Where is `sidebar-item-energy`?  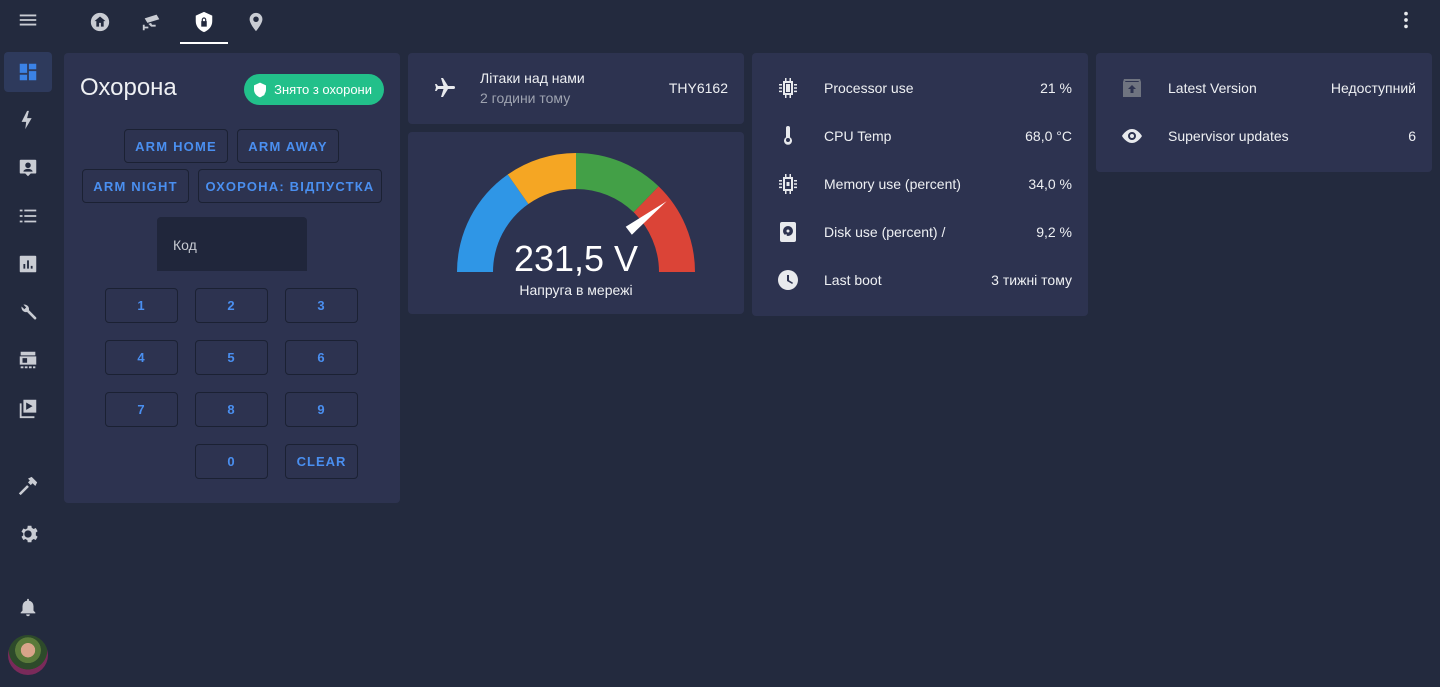 sidebar-item-energy is located at coordinates (28, 120).